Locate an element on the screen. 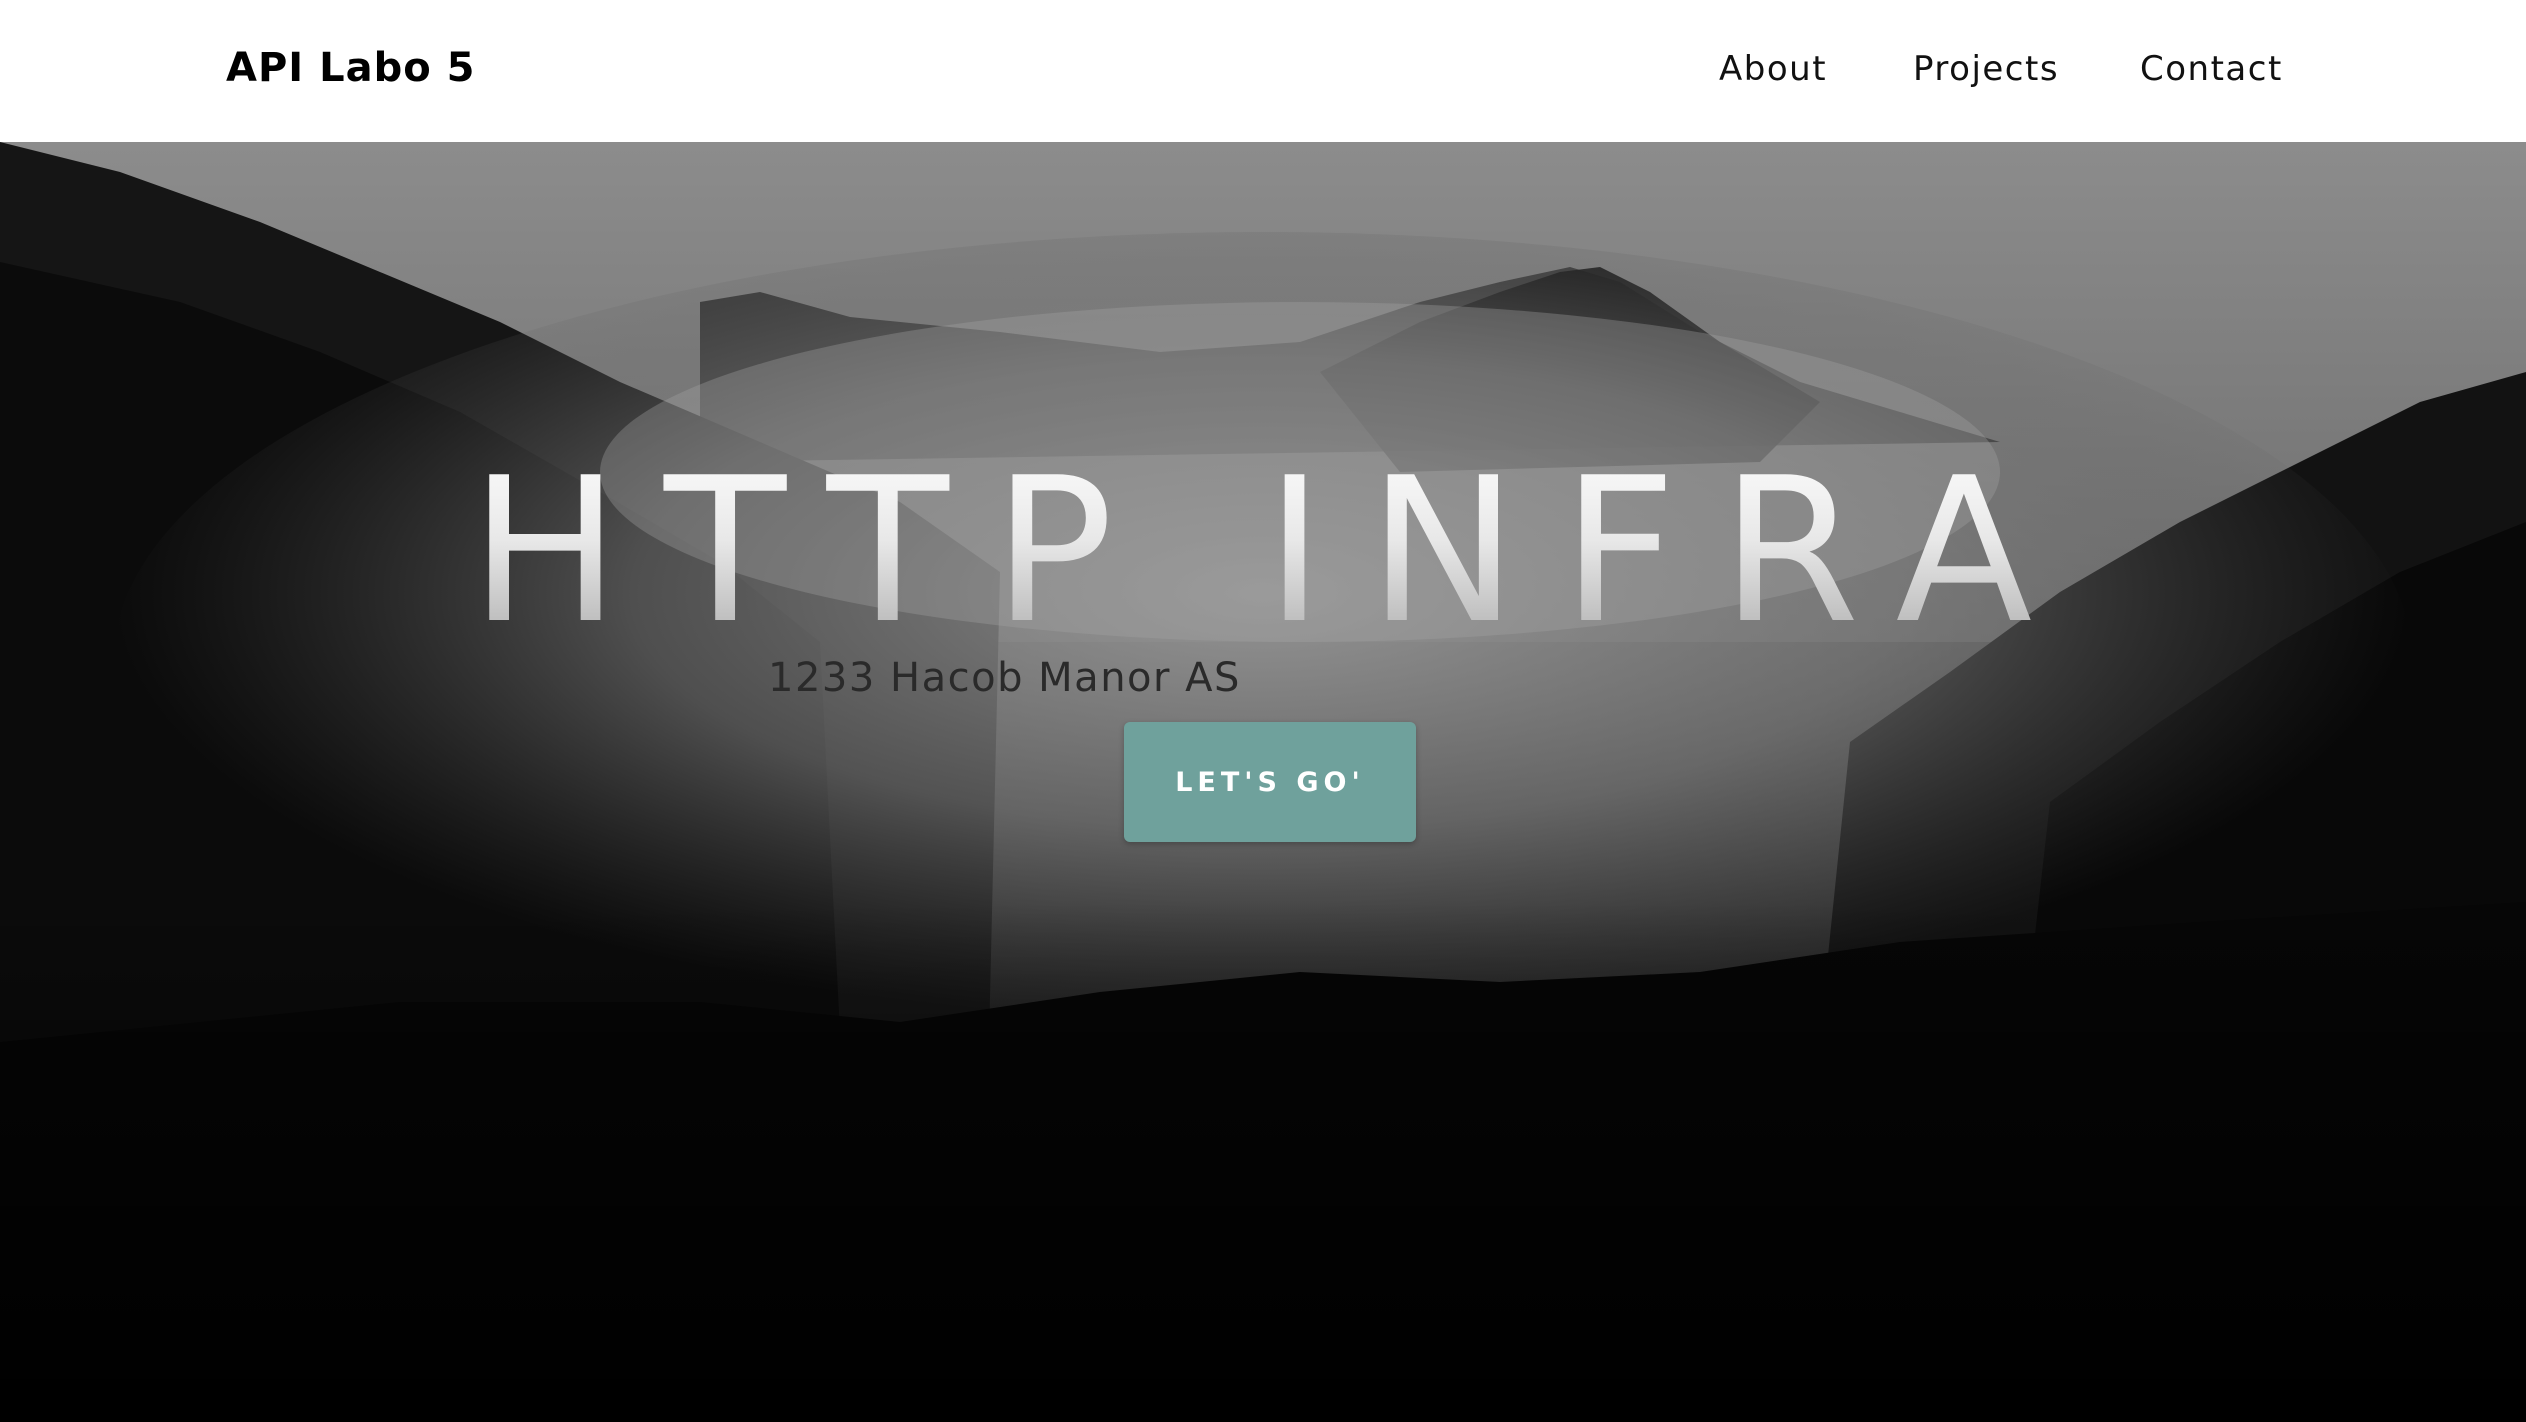 The image size is (2526, 1422). lets-go-button: LET'S GO' is located at coordinates (1270, 782).